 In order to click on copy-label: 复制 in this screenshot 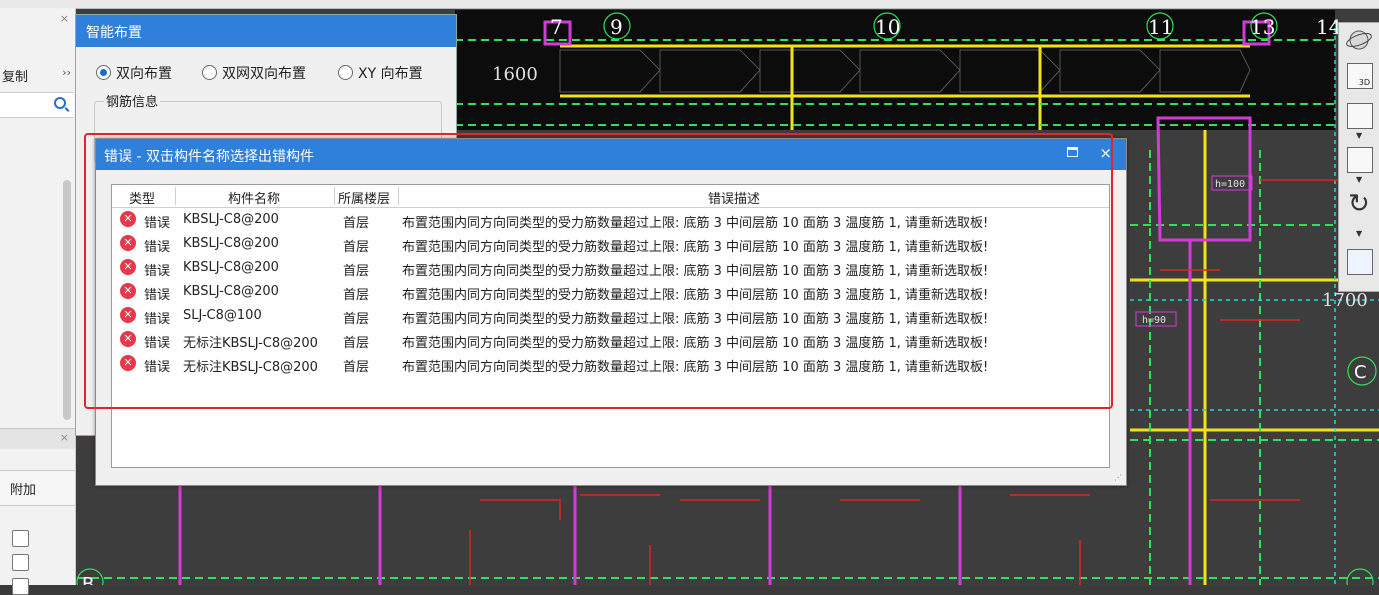, I will do `click(15, 75)`.